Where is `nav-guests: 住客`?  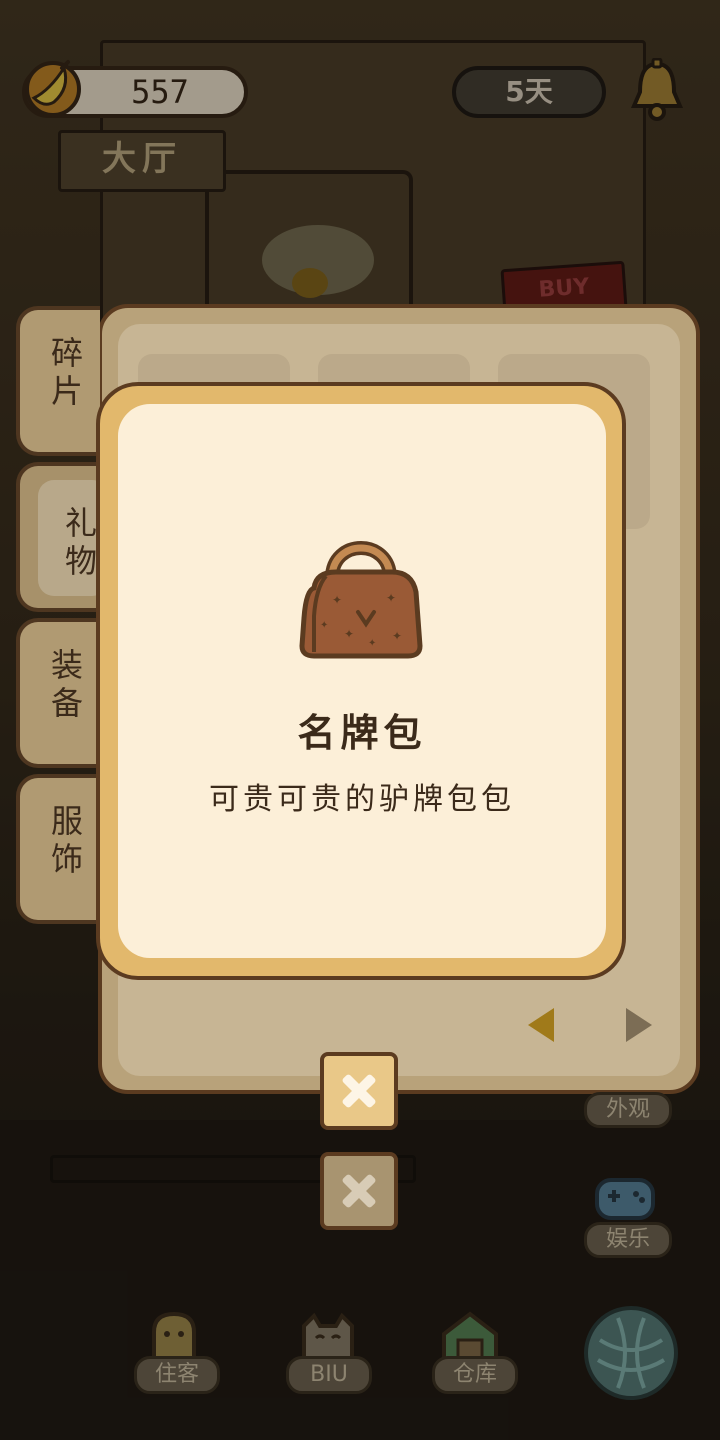 nav-guests: 住客 is located at coordinates (177, 1375).